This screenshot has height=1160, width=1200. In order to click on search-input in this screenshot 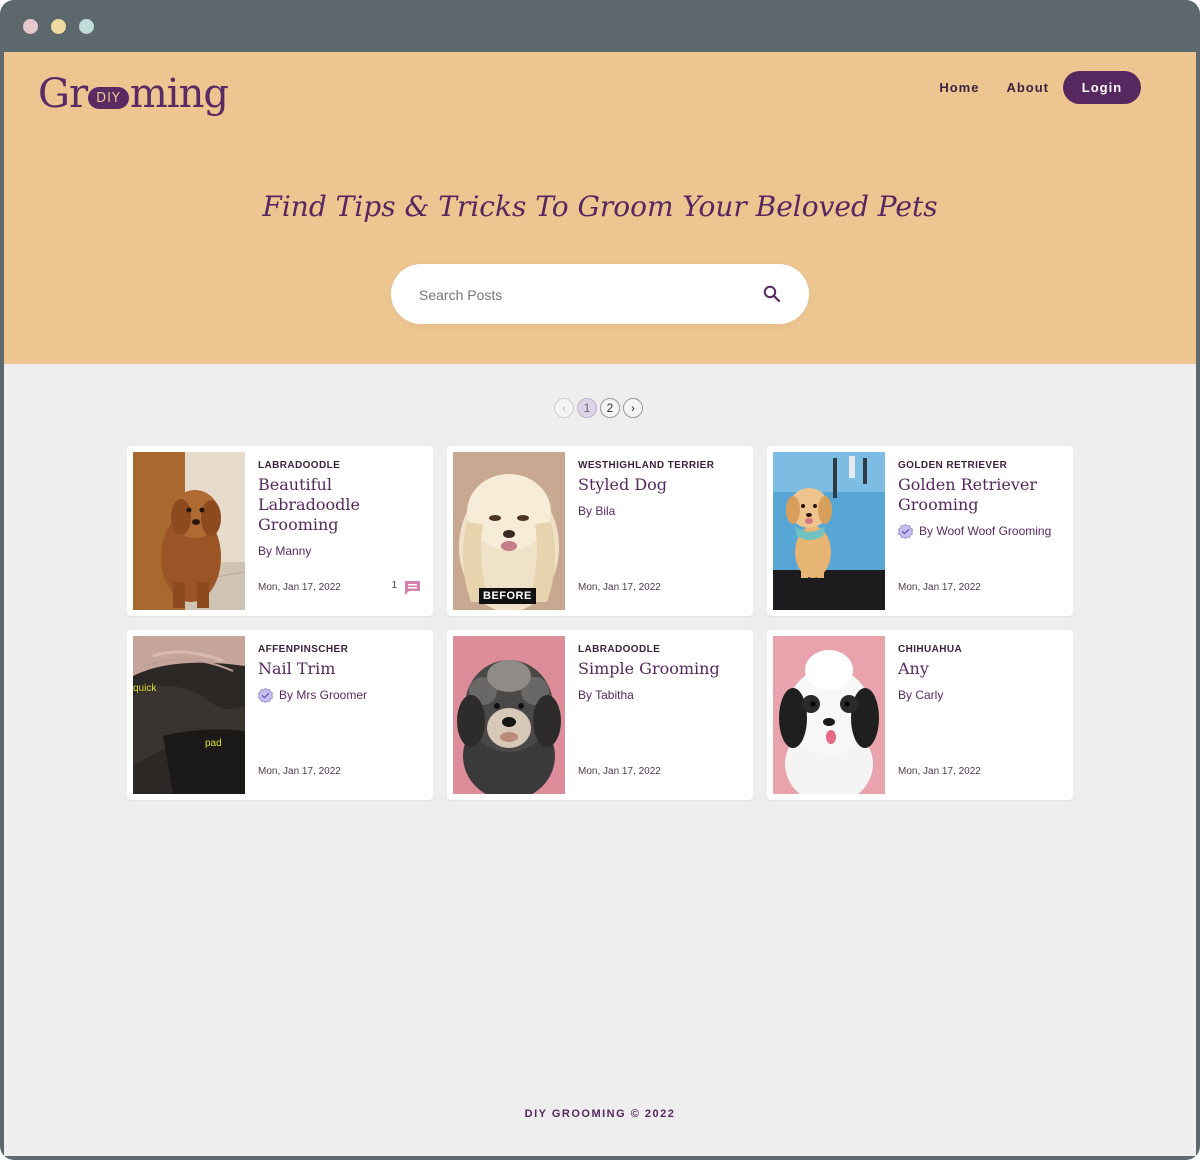, I will do `click(579, 295)`.